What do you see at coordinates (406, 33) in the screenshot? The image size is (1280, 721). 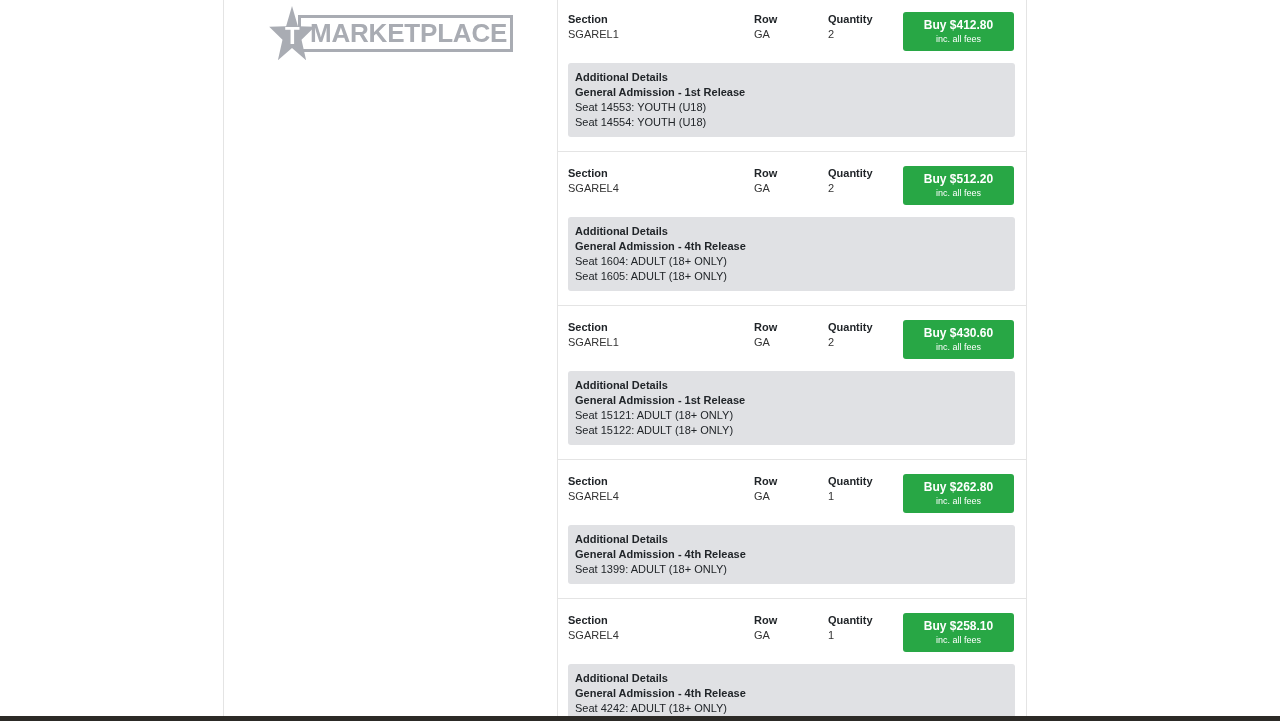 I see `logo-wordmark: MARKETPLACE` at bounding box center [406, 33].